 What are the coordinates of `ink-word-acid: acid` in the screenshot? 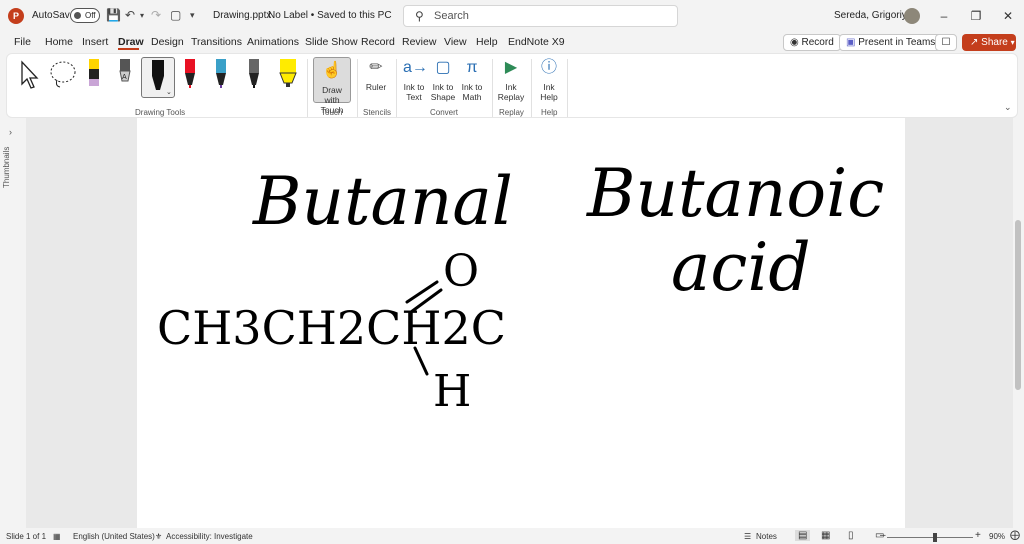 It's located at (741, 267).